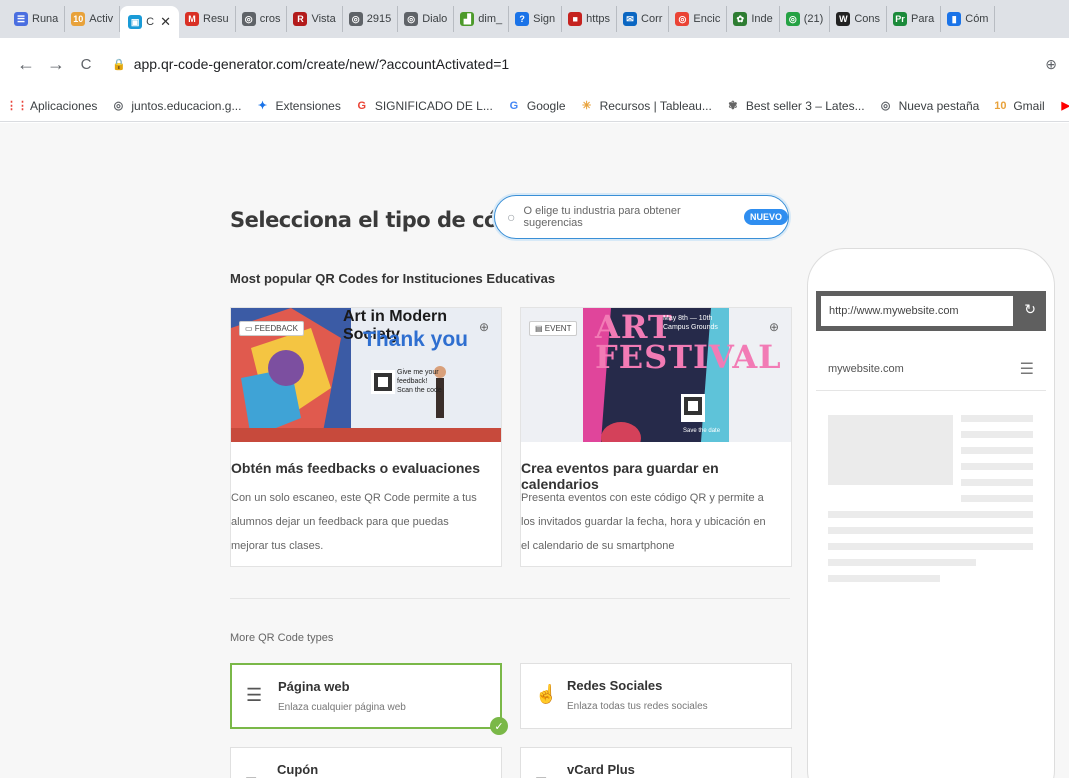 The width and height of the screenshot is (1069, 778). I want to click on browser-tab: ◎ cros, so click(262, 19).